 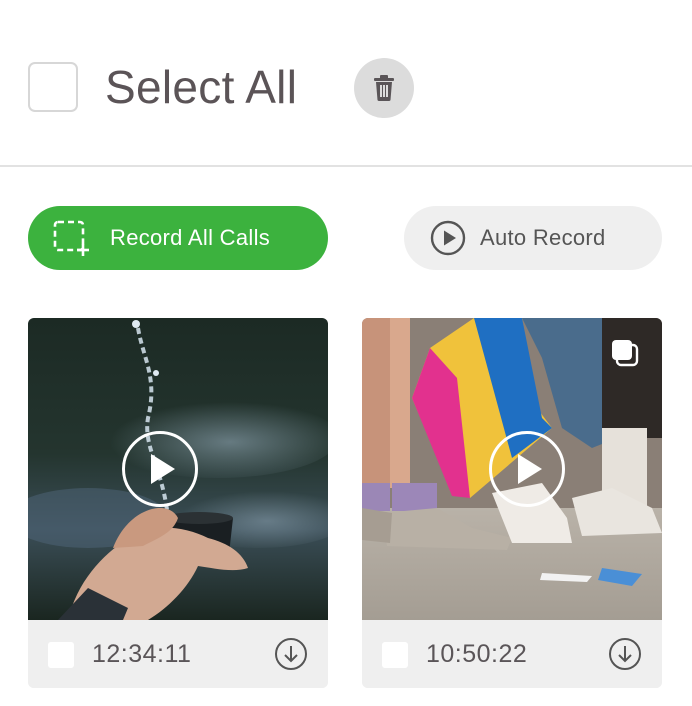 I want to click on auto-record-label: Auto Record, so click(x=543, y=237).